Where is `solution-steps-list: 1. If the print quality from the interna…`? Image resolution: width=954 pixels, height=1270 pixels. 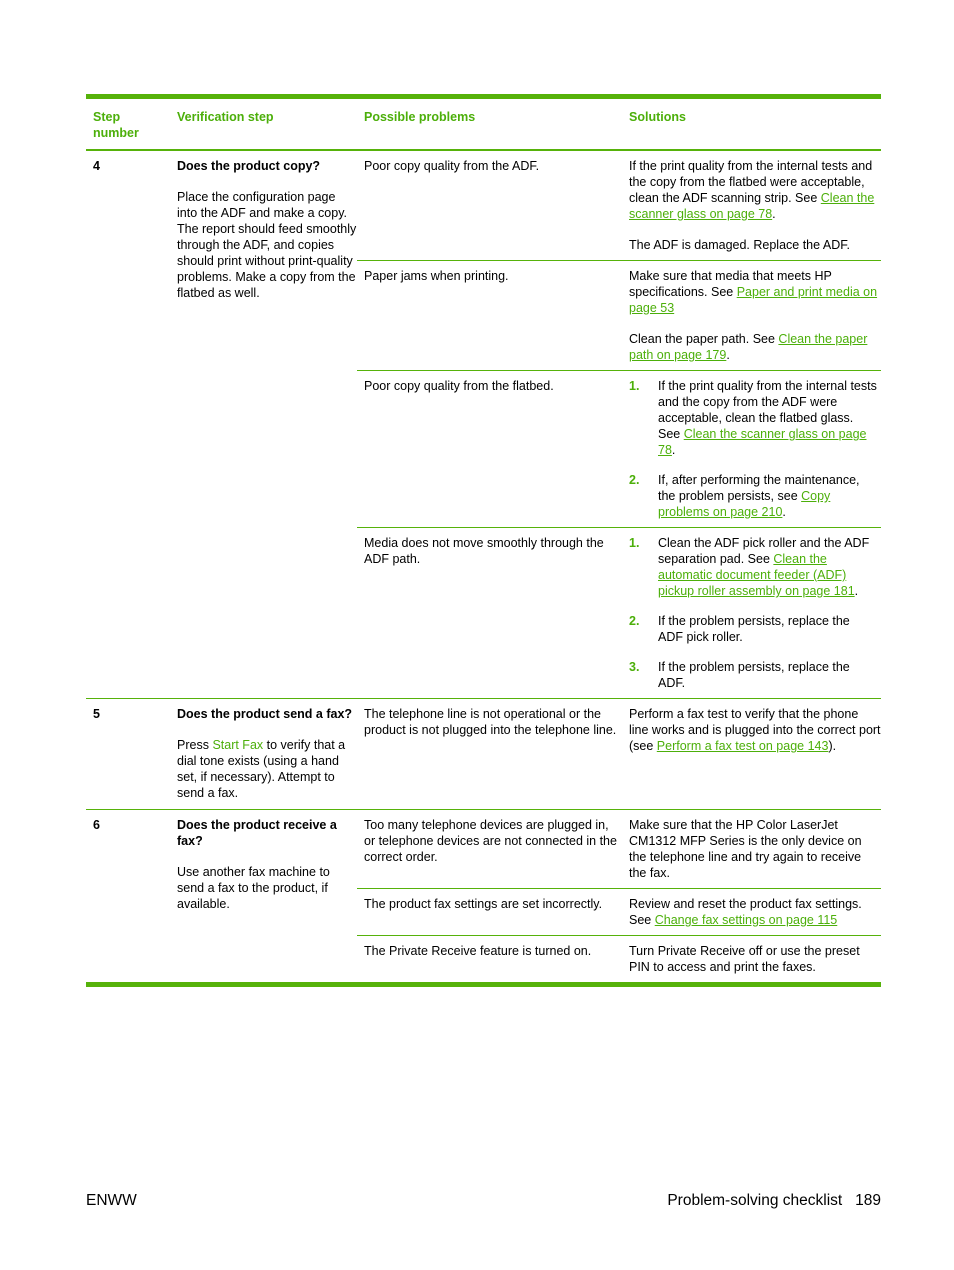 solution-steps-list: 1. If the print quality from the interna… is located at coordinates (755, 449).